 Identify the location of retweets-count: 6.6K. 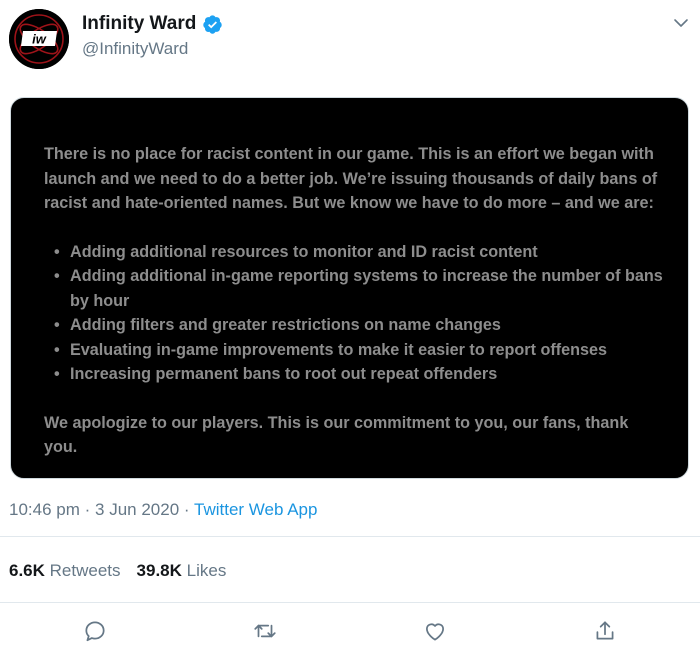
(27, 570).